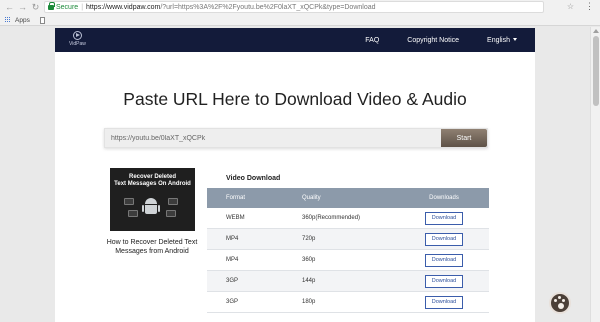  Describe the element at coordinates (51, 6) in the screenshot. I see `lock-icon` at that location.